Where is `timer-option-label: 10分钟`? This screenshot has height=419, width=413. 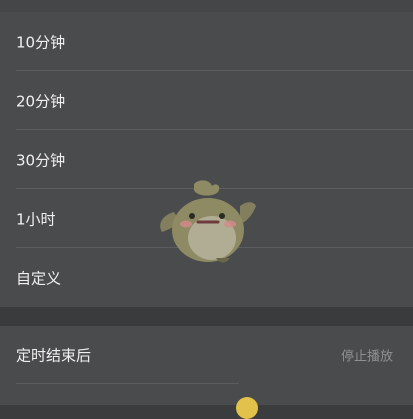 timer-option-label: 10分钟 is located at coordinates (41, 42).